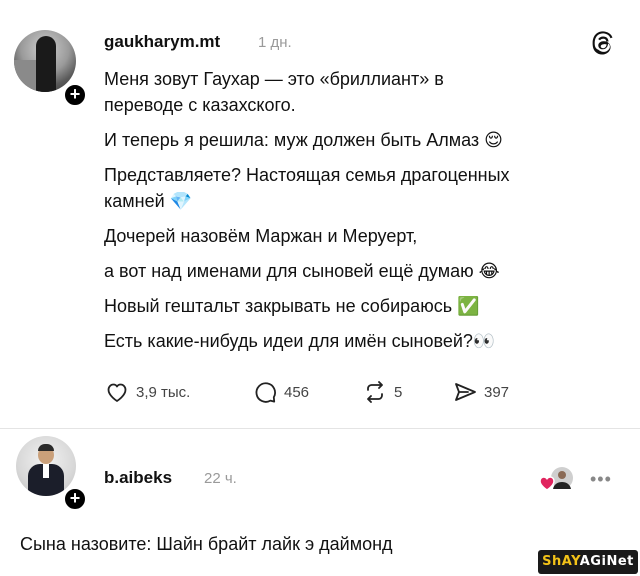  What do you see at coordinates (163, 392) in the screenshot?
I see `likes-count: 3,9 тыс.` at bounding box center [163, 392].